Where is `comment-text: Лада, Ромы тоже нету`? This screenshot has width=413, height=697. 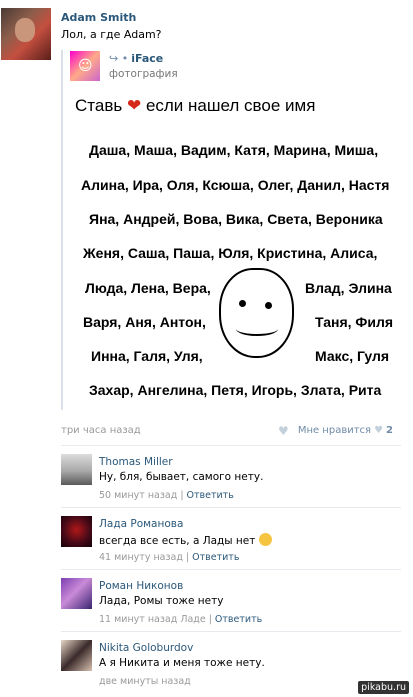
comment-text: Лада, Ромы тоже нету is located at coordinates (161, 601).